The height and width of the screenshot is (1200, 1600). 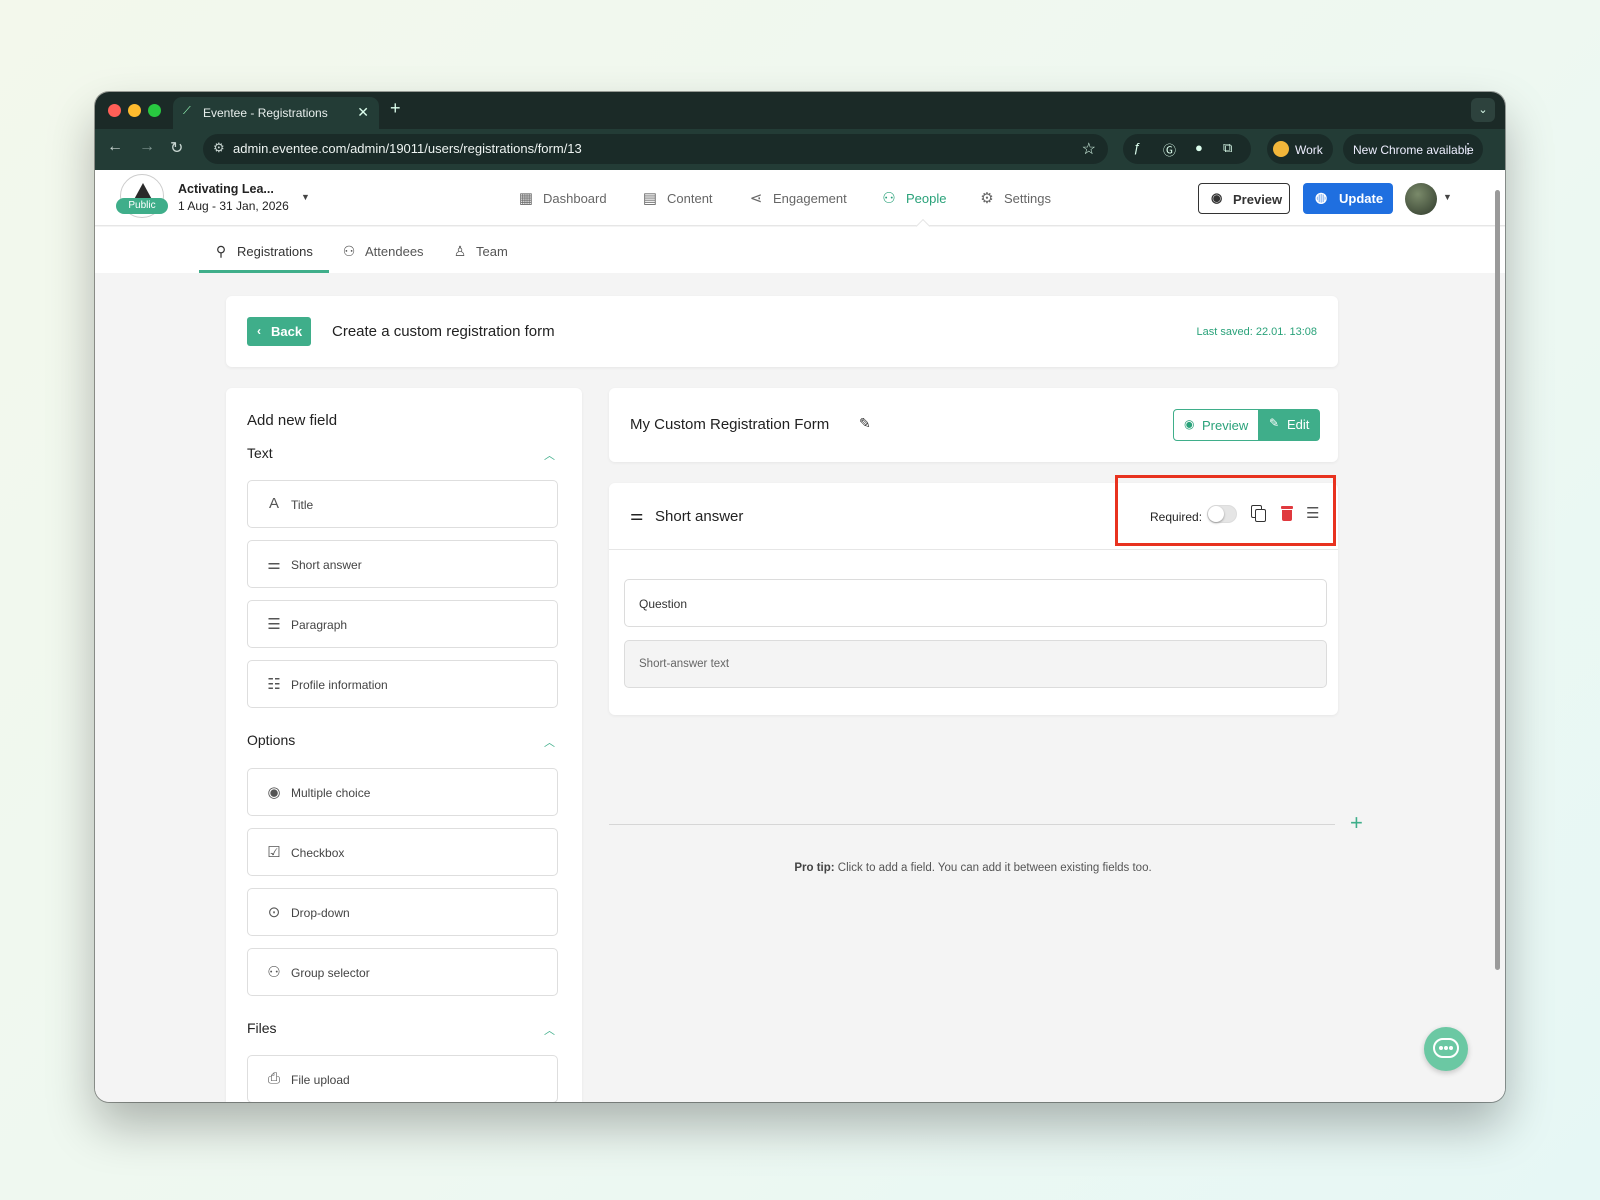 What do you see at coordinates (1497, 580) in the screenshot?
I see `scrollbar-thumb` at bounding box center [1497, 580].